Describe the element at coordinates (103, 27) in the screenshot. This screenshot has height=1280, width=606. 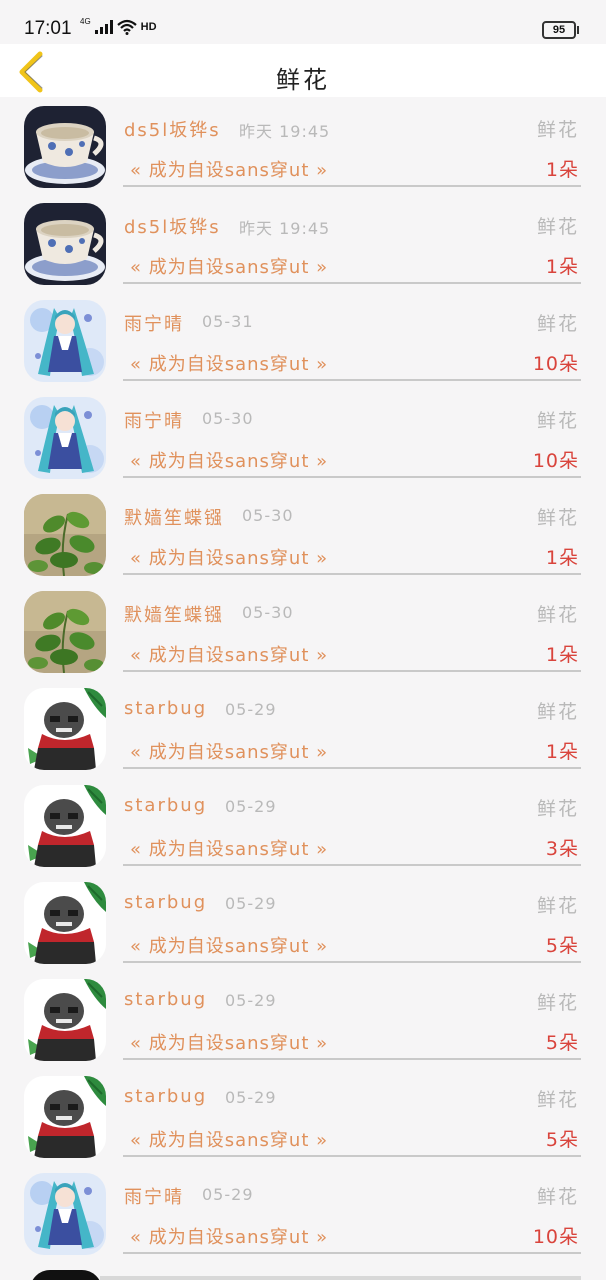
I see `signal-icon` at that location.